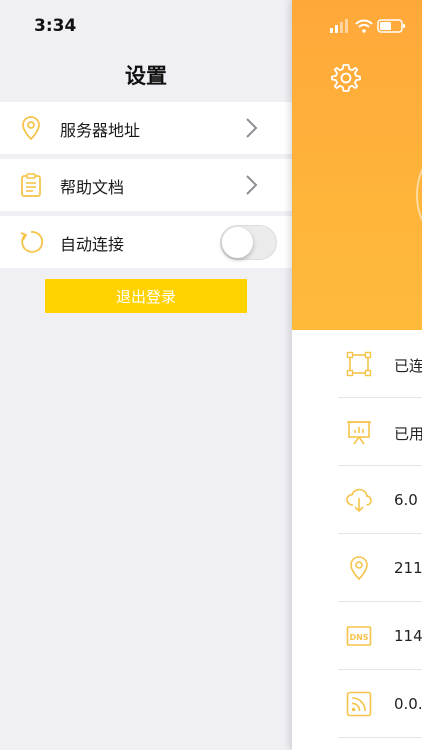 Image resolution: width=422 pixels, height=750 pixels. What do you see at coordinates (391, 26) in the screenshot?
I see `battery-icon` at bounding box center [391, 26].